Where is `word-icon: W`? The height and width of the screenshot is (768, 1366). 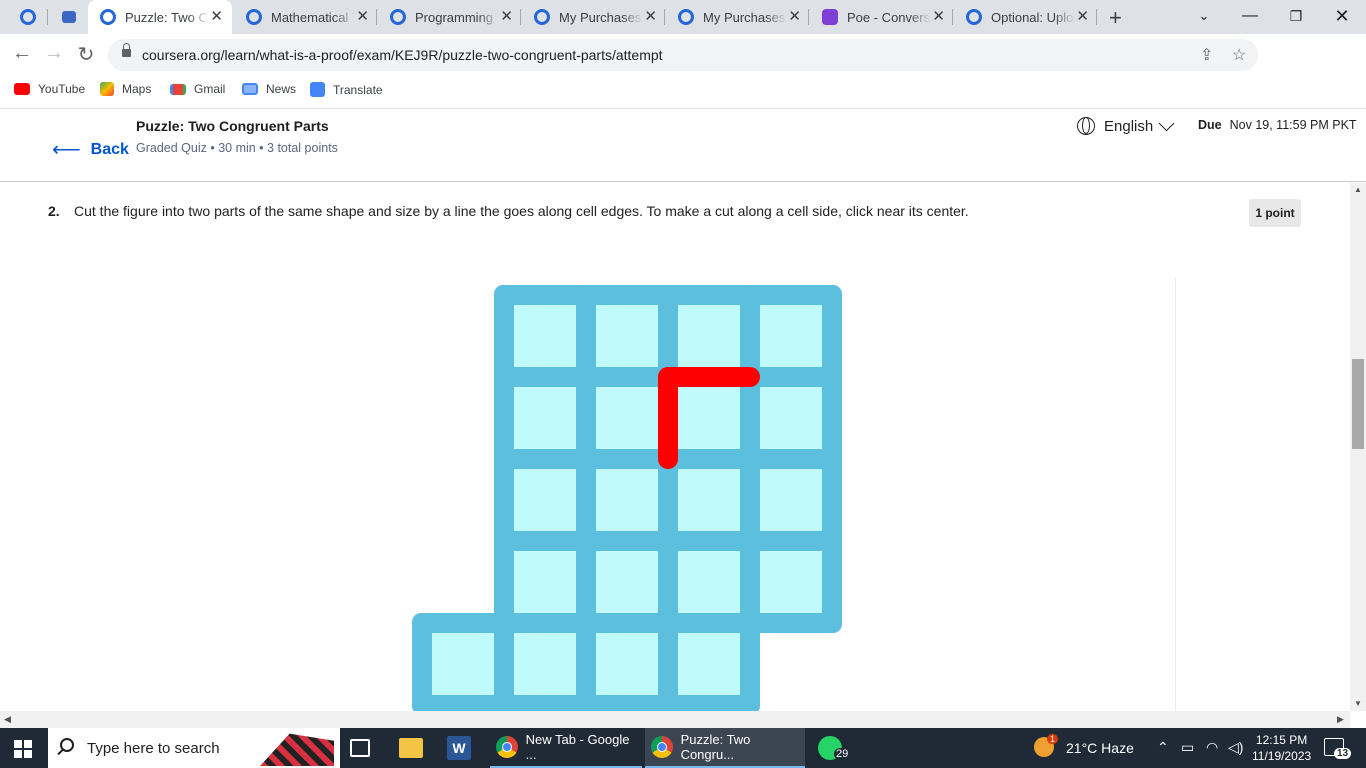
word-icon: W is located at coordinates (459, 748).